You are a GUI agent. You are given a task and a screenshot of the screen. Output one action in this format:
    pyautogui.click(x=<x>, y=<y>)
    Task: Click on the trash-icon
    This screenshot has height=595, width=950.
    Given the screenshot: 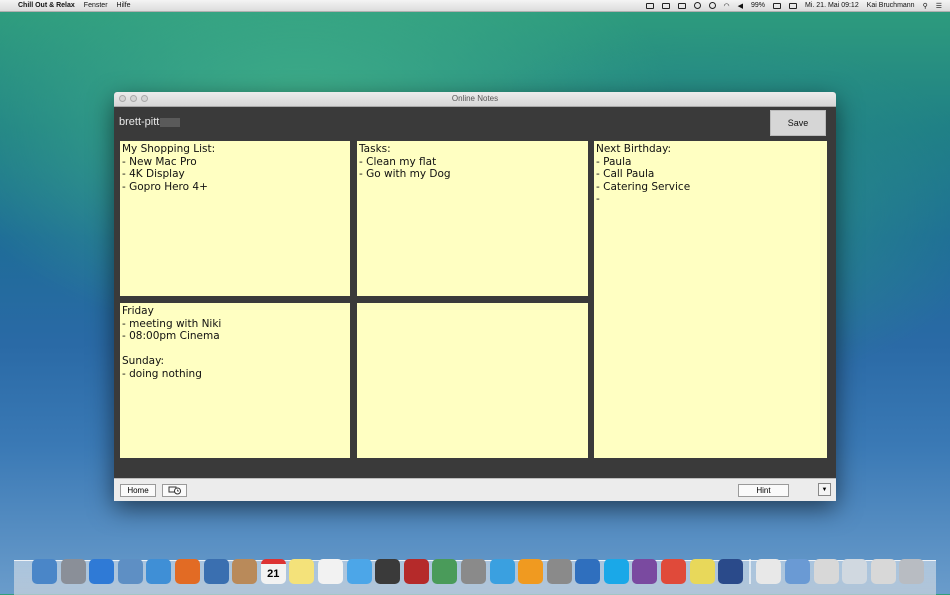 What is the action you would take?
    pyautogui.click(x=912, y=571)
    